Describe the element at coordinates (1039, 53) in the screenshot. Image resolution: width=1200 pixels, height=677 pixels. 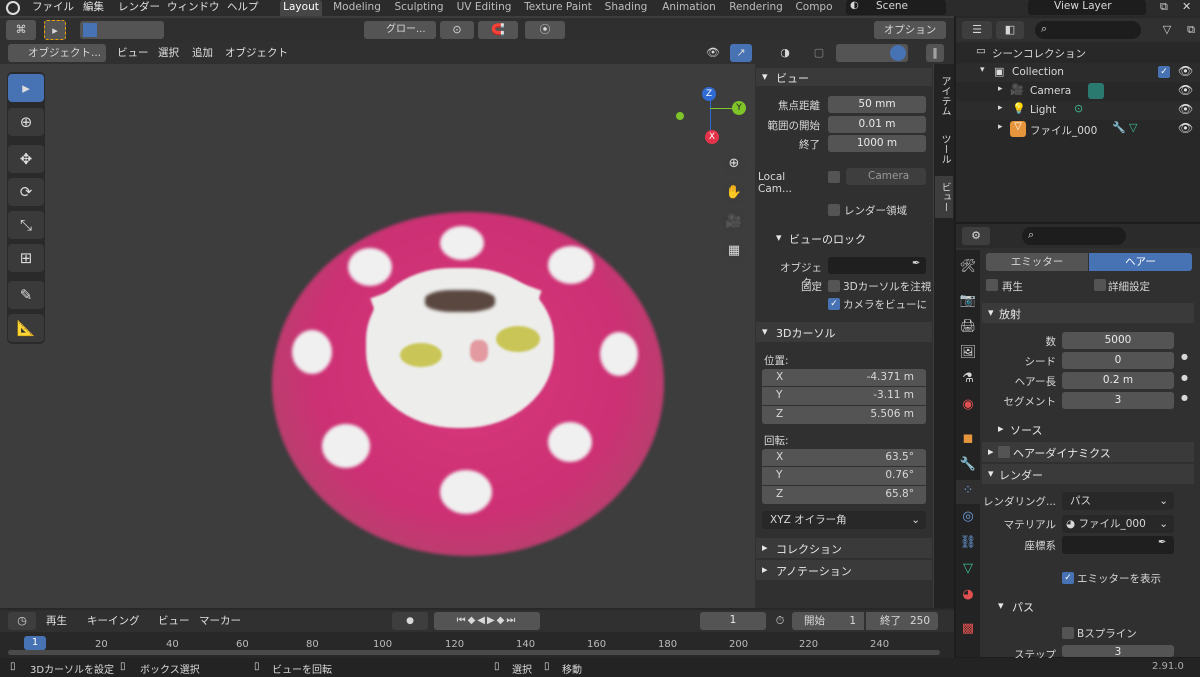
I see `scene-collection-label: シーンコレクション` at that location.